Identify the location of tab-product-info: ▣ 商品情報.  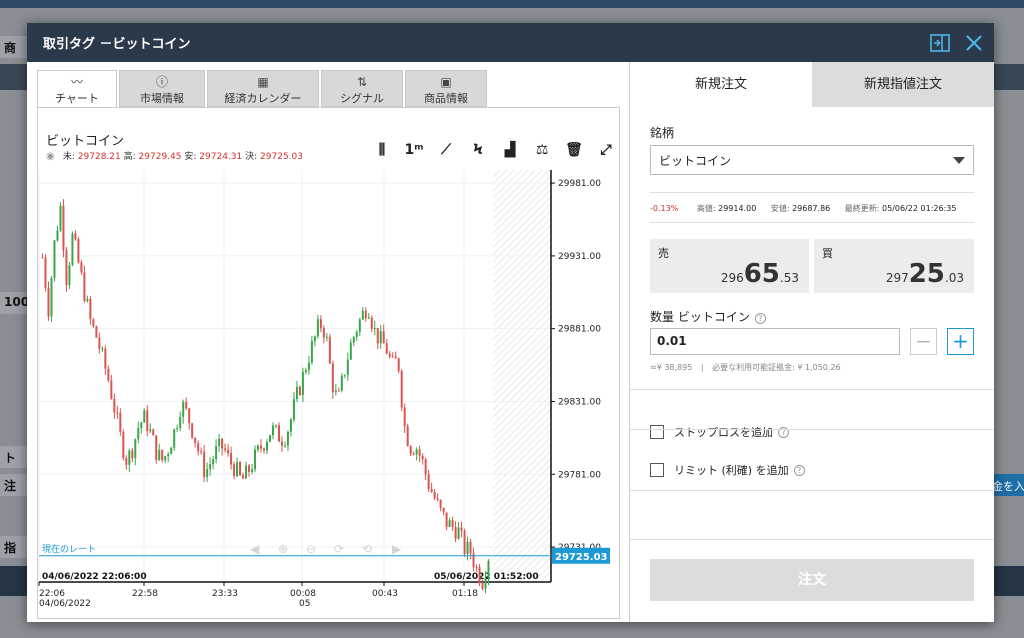
(446, 88).